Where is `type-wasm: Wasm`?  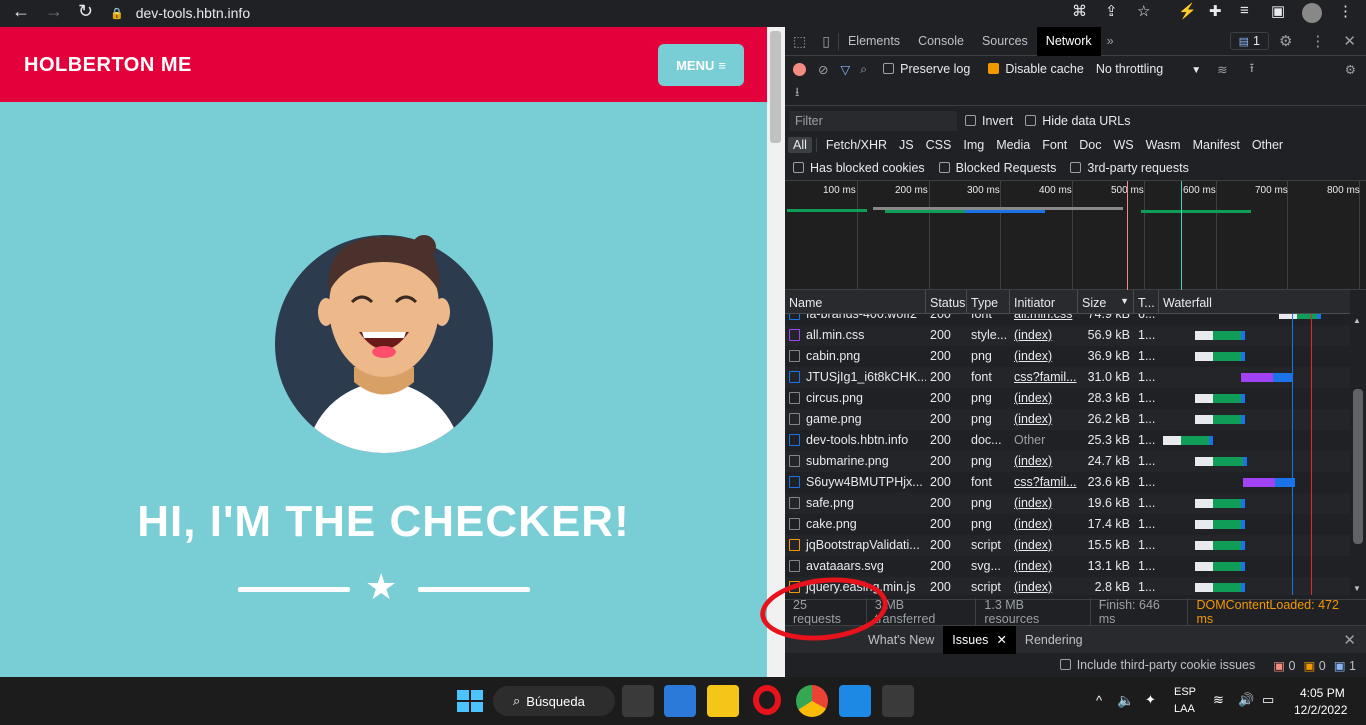 type-wasm: Wasm is located at coordinates (1163, 145).